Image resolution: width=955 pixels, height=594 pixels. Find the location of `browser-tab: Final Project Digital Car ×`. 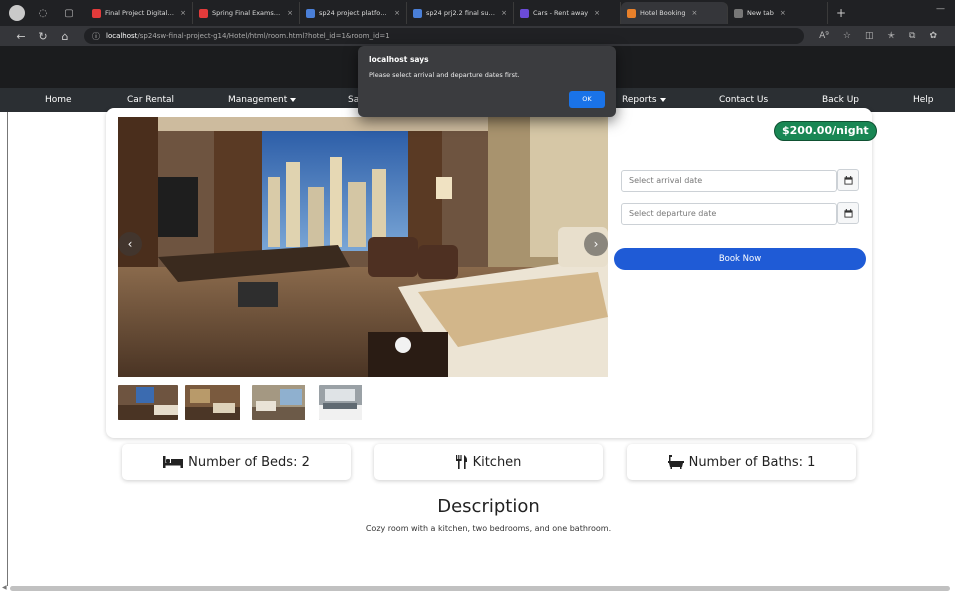

browser-tab: Final Project Digital Car × is located at coordinates (139, 13).